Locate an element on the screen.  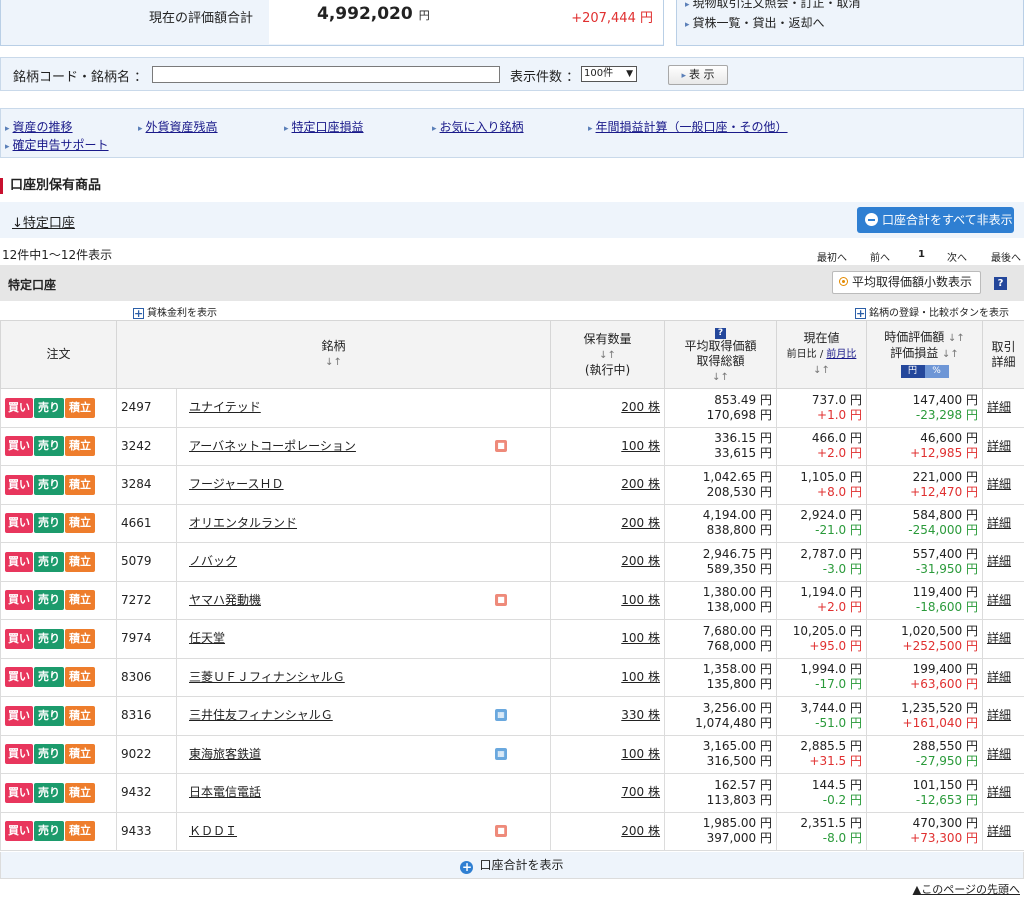
stock-name-link: ＫＤＤＩ is located at coordinates (213, 831).